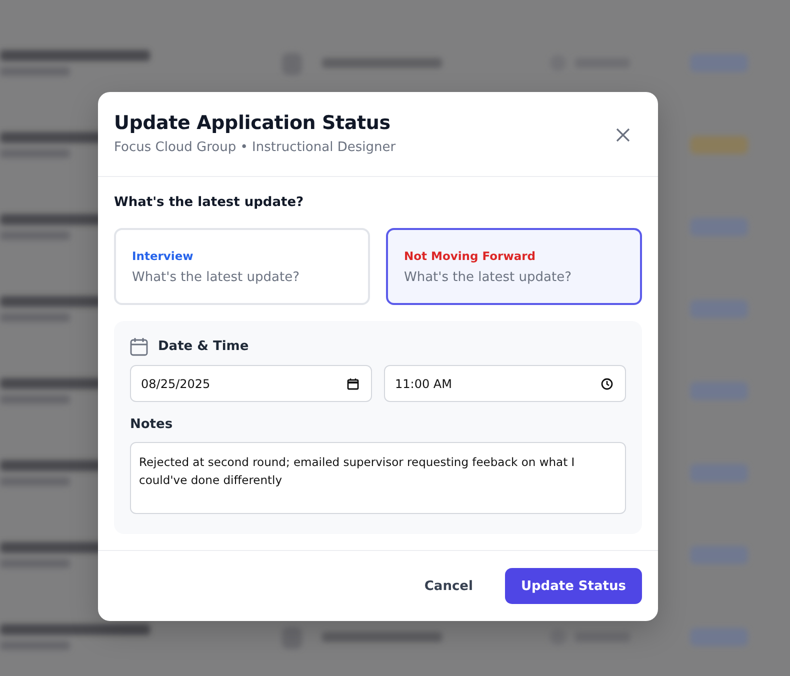 The height and width of the screenshot is (676, 790). Describe the element at coordinates (152, 424) in the screenshot. I see `notes-label: Notes` at that location.